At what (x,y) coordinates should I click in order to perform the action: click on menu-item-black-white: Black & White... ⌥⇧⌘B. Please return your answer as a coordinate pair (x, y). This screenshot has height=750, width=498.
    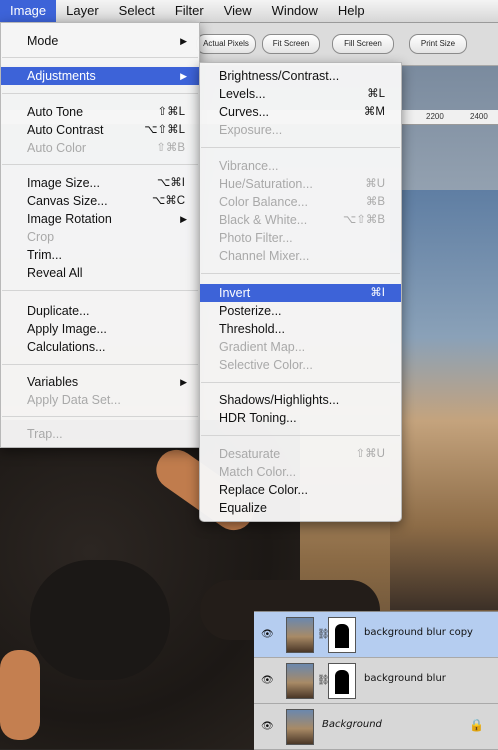
    Looking at the image, I should click on (300, 220).